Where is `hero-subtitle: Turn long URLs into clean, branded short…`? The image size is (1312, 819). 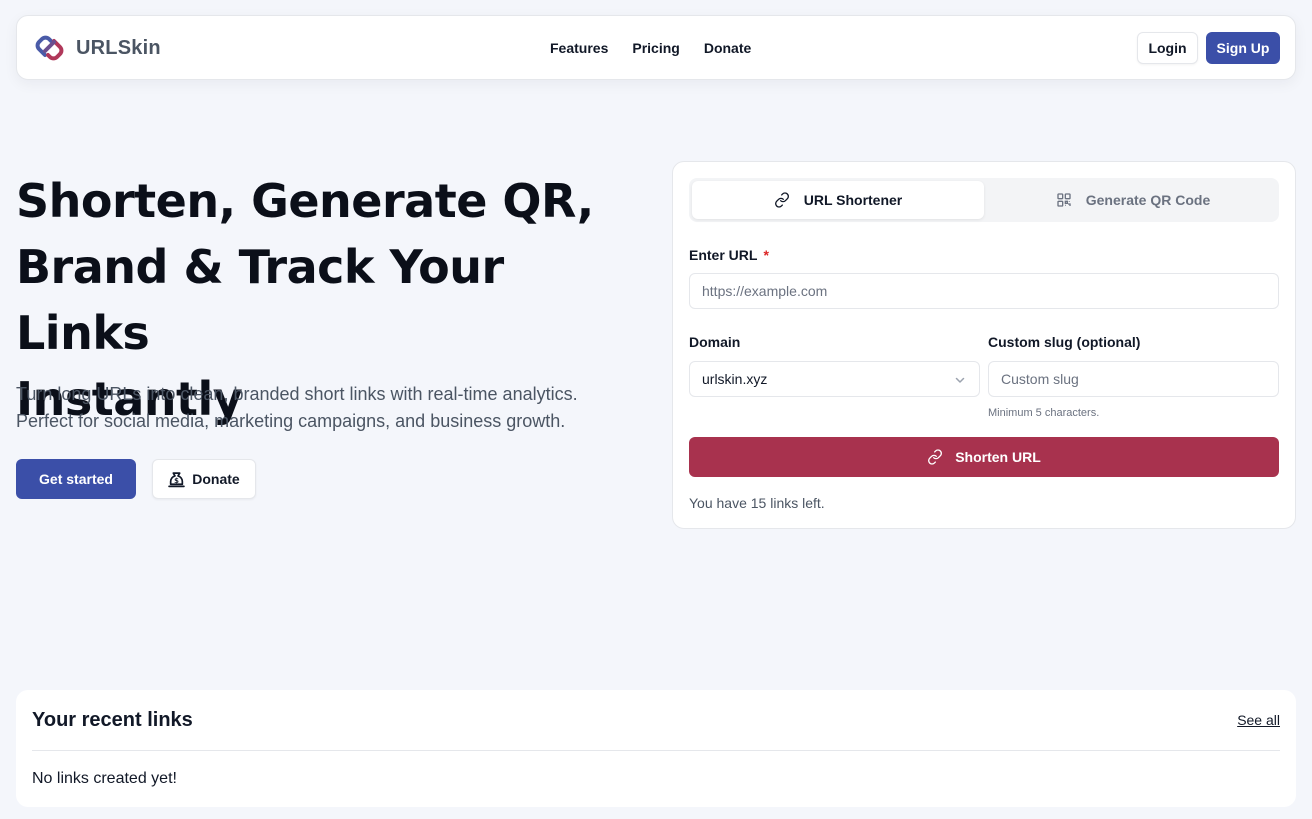 hero-subtitle: Turn long URLs into clean, branded short… is located at coordinates (316, 408).